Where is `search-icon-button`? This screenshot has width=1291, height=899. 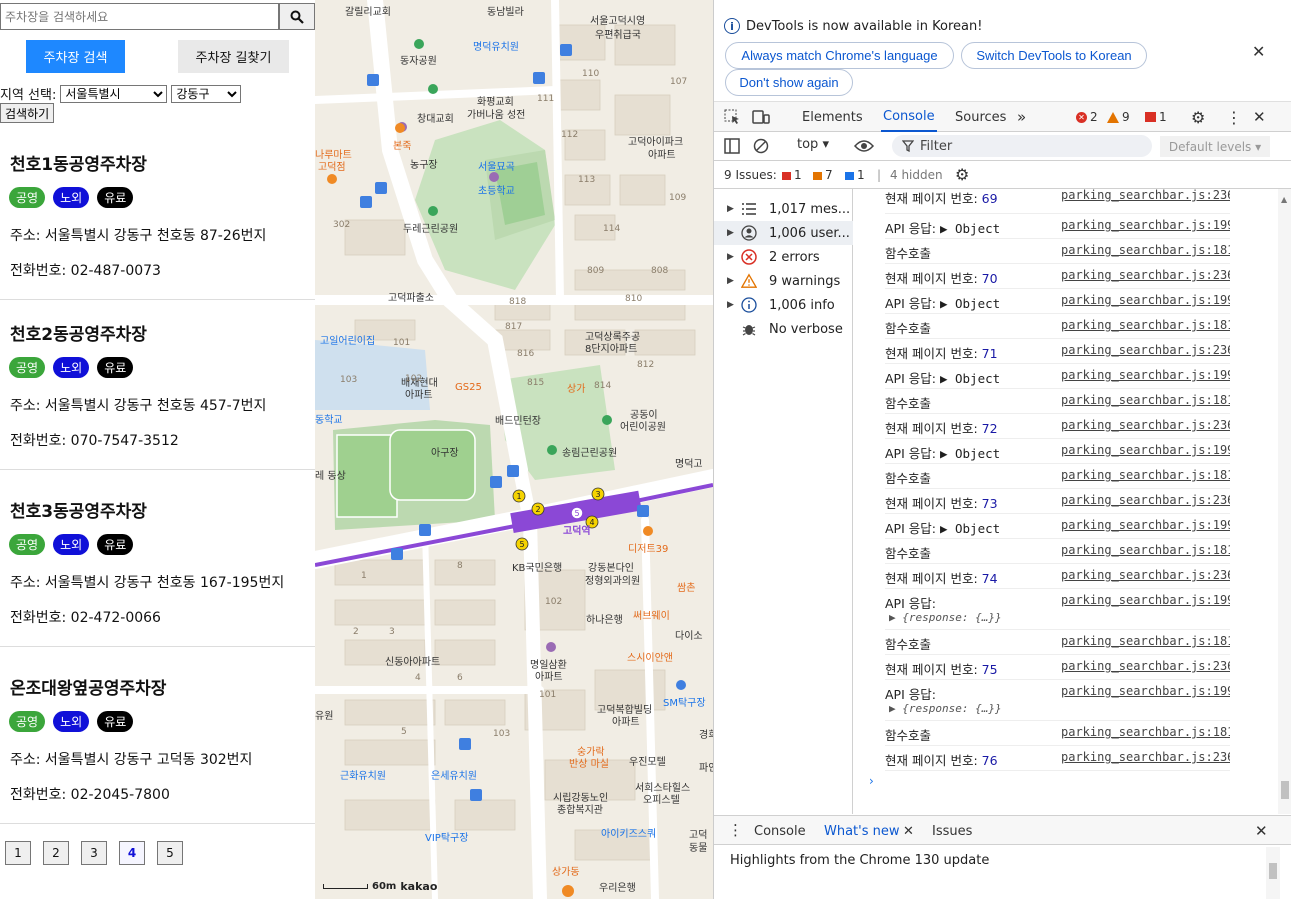
search-icon-button is located at coordinates (297, 16).